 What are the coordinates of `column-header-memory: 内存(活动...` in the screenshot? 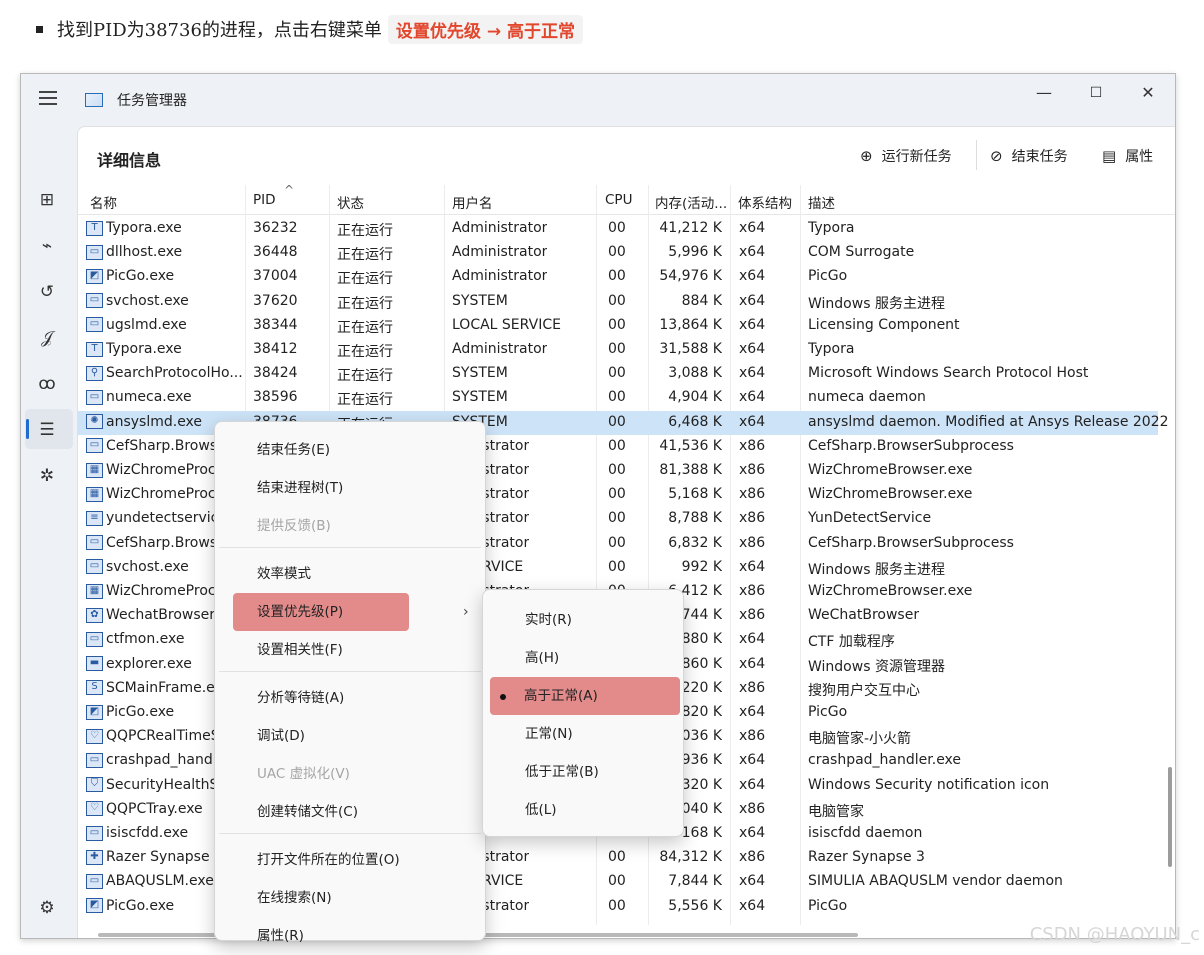 It's located at (691, 202).